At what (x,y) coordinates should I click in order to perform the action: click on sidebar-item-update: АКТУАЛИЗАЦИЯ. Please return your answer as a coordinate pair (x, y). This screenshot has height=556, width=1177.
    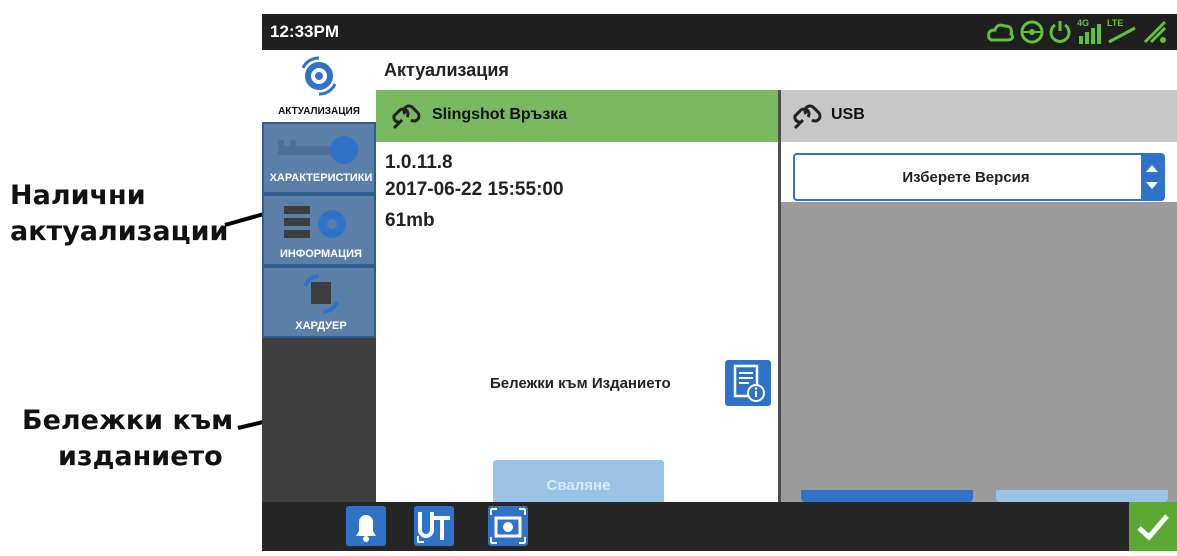
    Looking at the image, I should click on (319, 86).